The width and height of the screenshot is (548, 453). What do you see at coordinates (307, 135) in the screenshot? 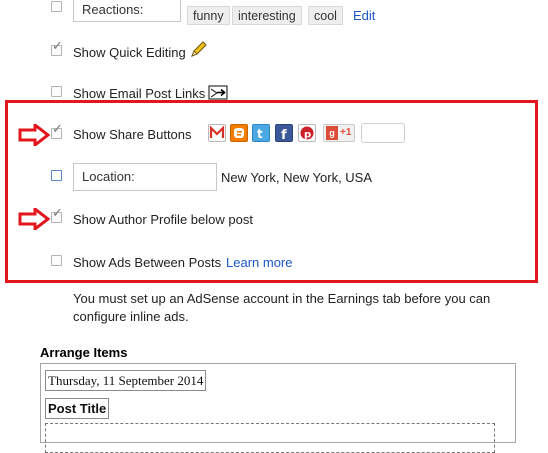
I see `svg-text: p` at bounding box center [307, 135].